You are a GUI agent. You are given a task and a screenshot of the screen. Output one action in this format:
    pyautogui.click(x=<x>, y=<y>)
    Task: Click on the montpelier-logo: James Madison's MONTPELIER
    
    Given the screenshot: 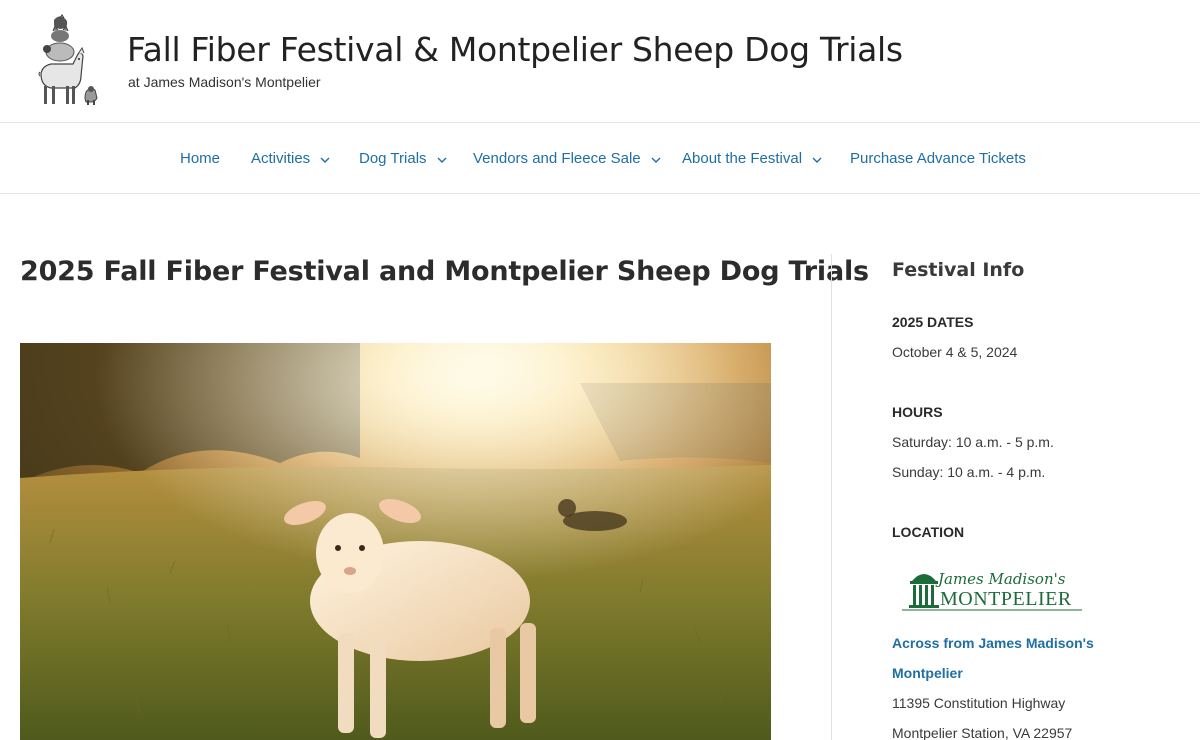 What is the action you would take?
    pyautogui.click(x=991, y=583)
    